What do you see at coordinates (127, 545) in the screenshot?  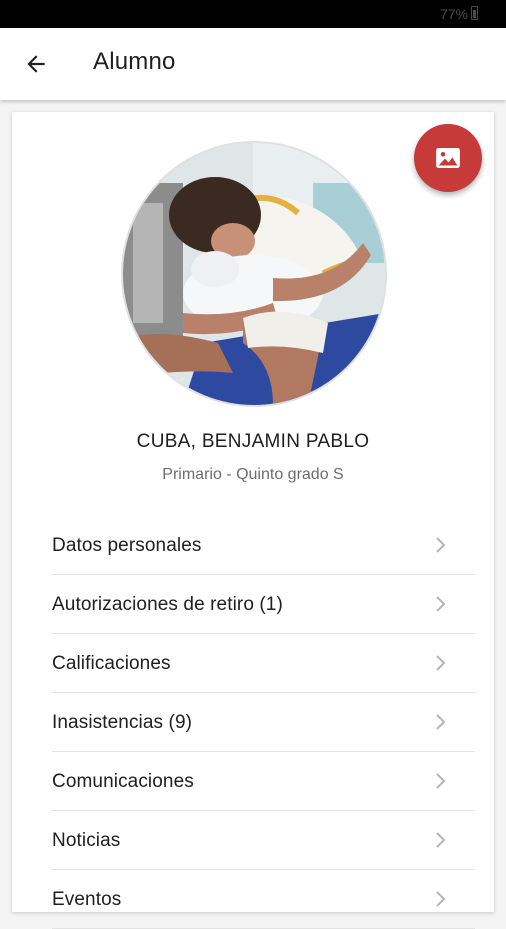 I see `menu-item-label: Datos personales` at bounding box center [127, 545].